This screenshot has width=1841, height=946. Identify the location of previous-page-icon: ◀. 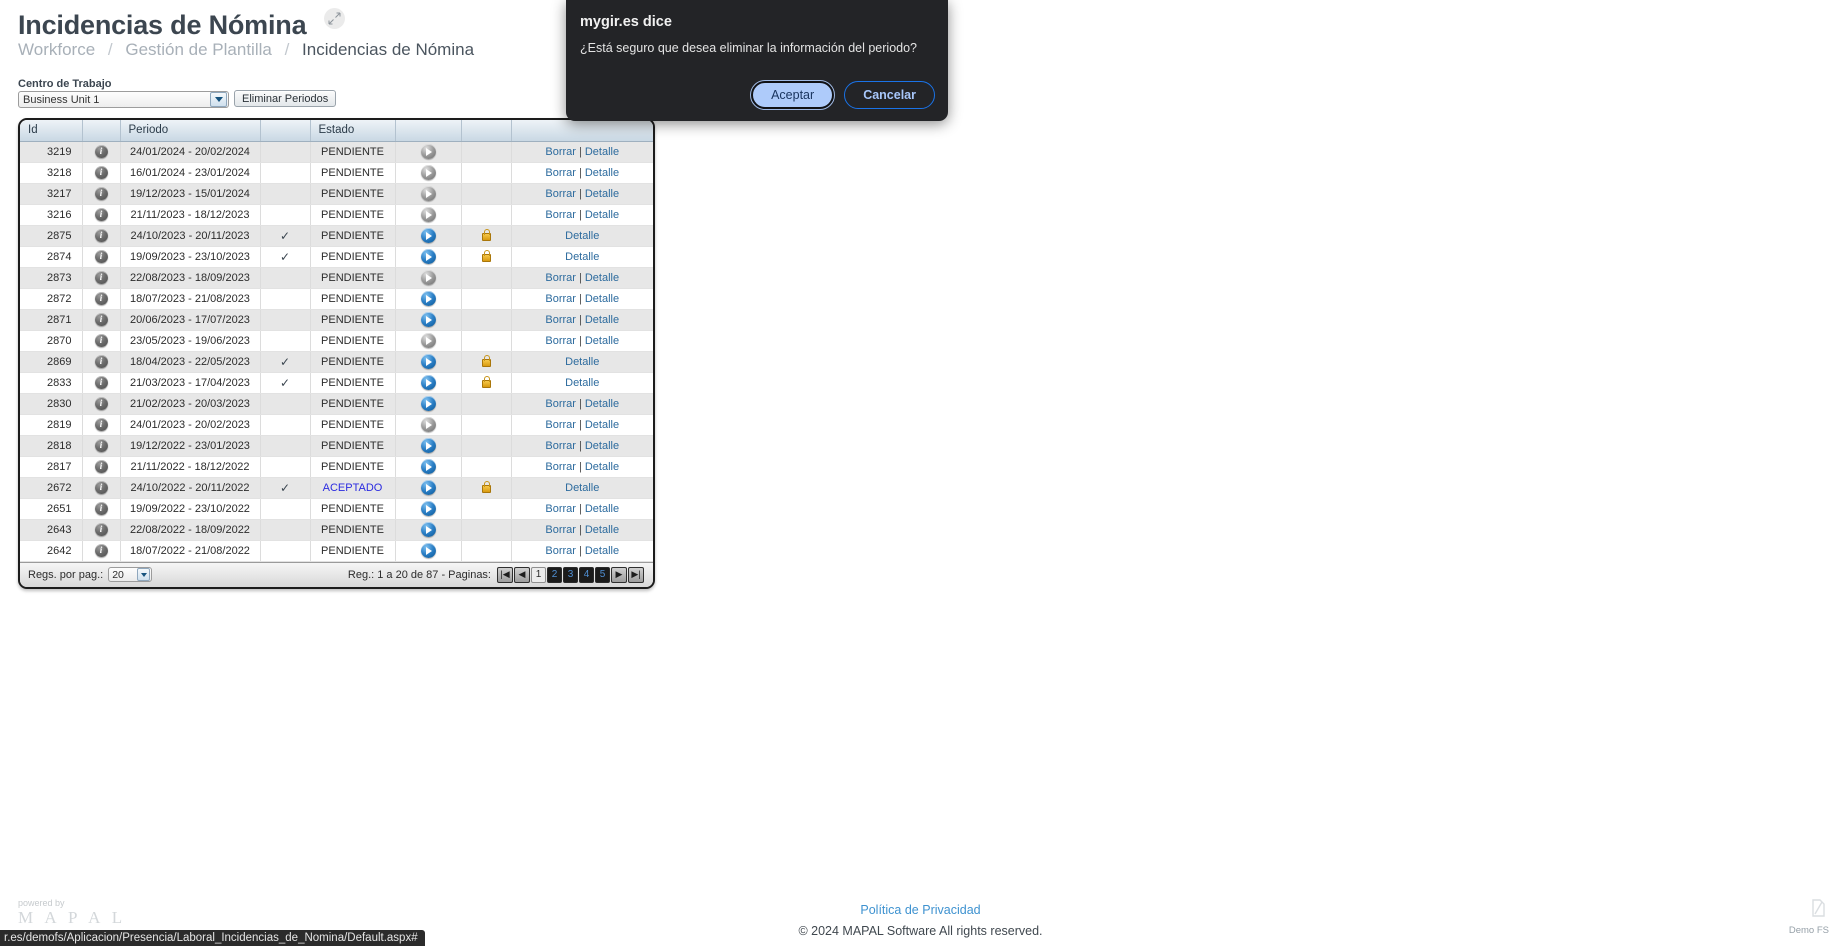
(522, 574).